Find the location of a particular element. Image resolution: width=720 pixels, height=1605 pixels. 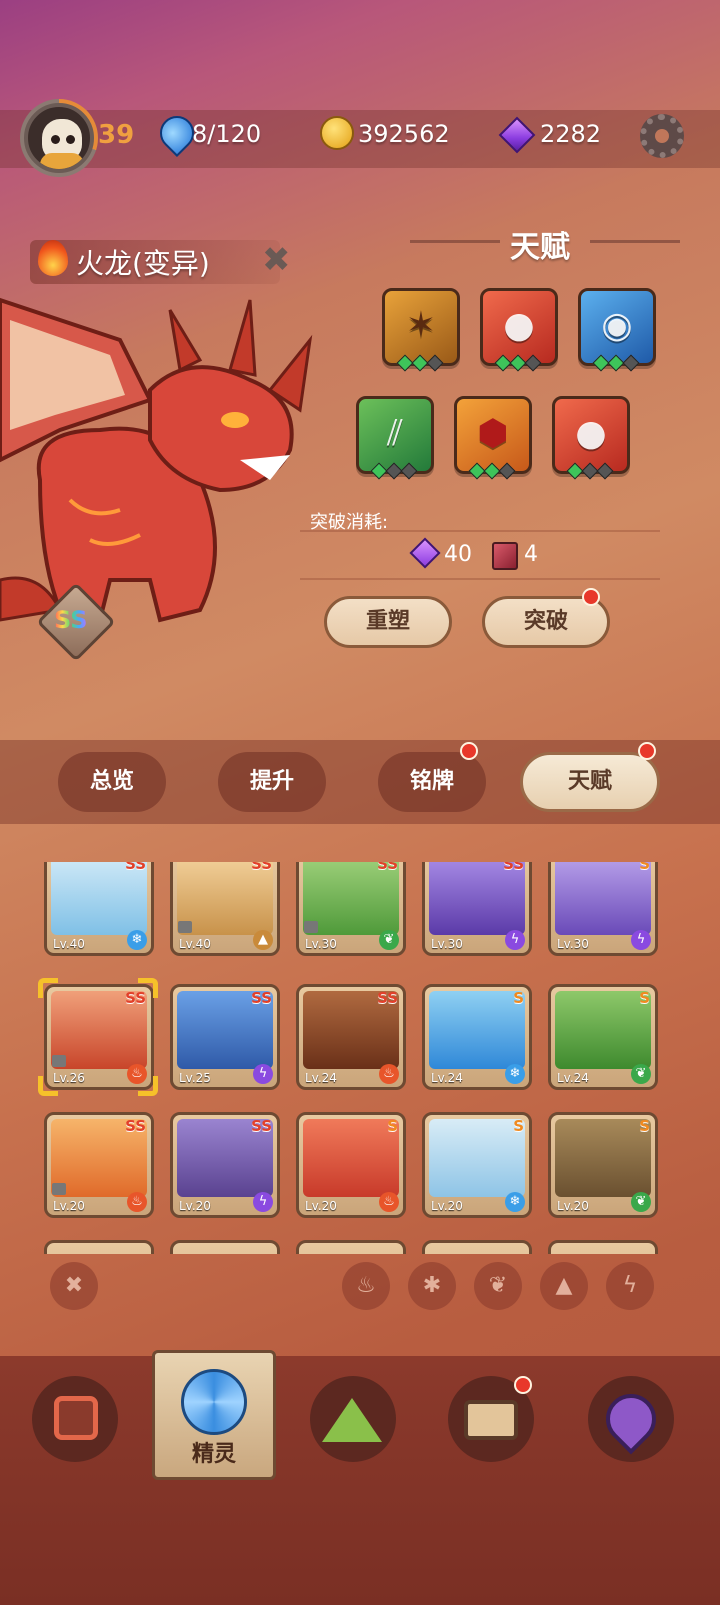

pet-card: SS Lv.20 ♨ is located at coordinates (99, 1165).